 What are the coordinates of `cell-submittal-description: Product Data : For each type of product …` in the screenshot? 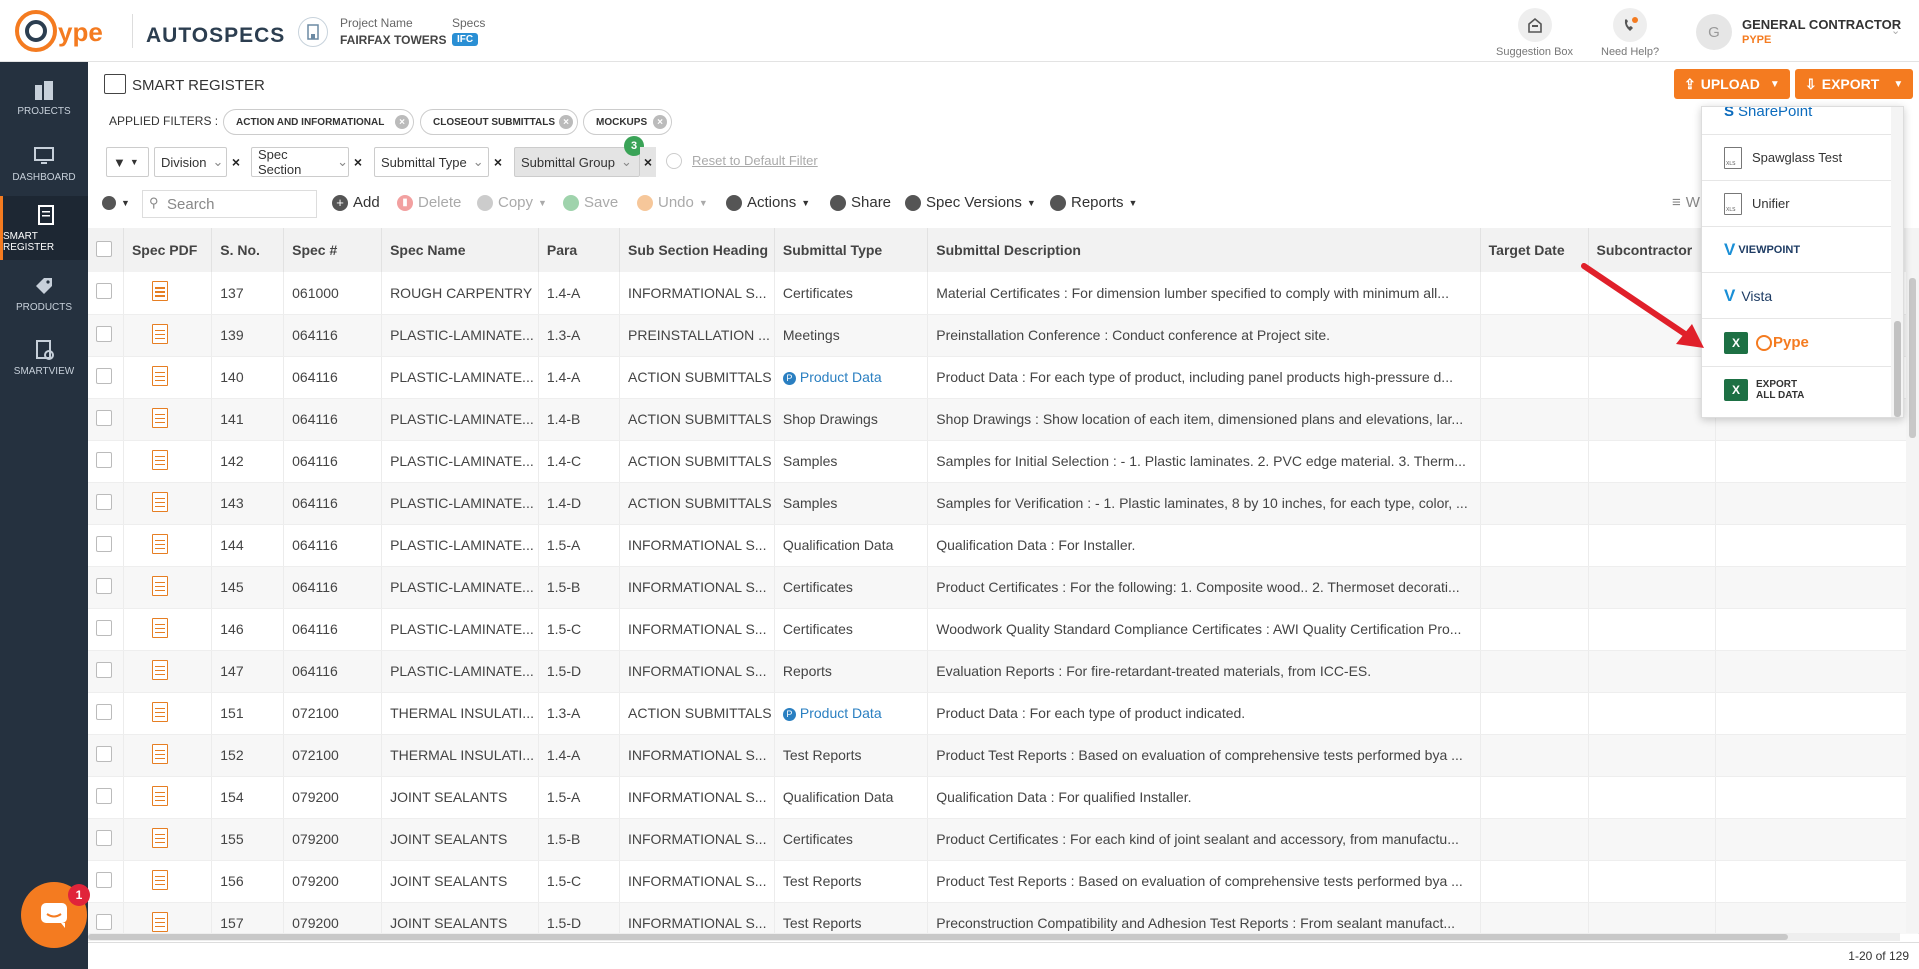 It's located at (1204, 713).